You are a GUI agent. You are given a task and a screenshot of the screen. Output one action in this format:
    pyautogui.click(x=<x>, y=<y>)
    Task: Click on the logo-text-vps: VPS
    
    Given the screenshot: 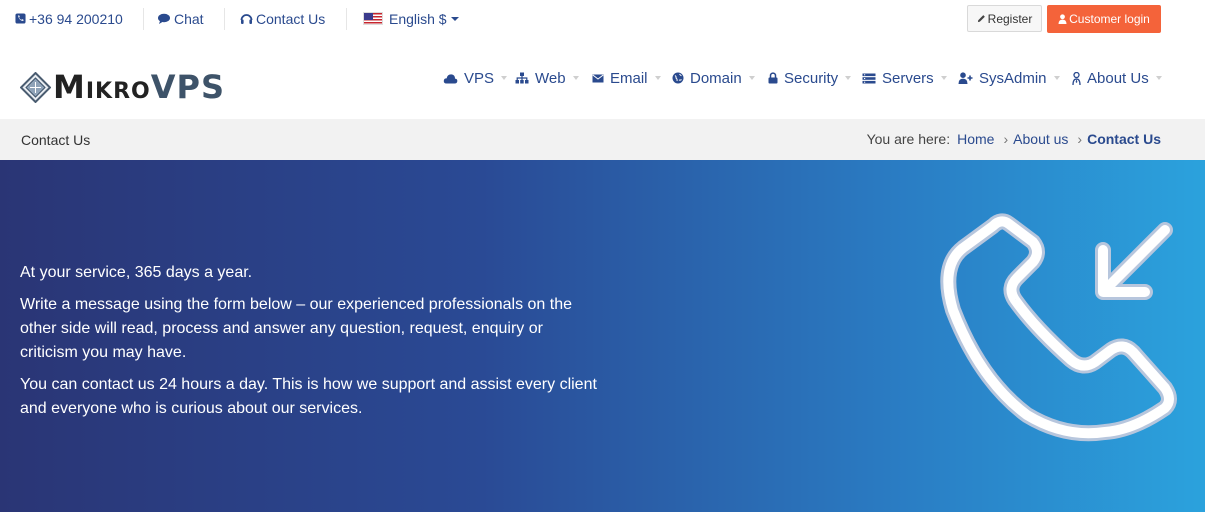 What is the action you would take?
    pyautogui.click(x=187, y=87)
    